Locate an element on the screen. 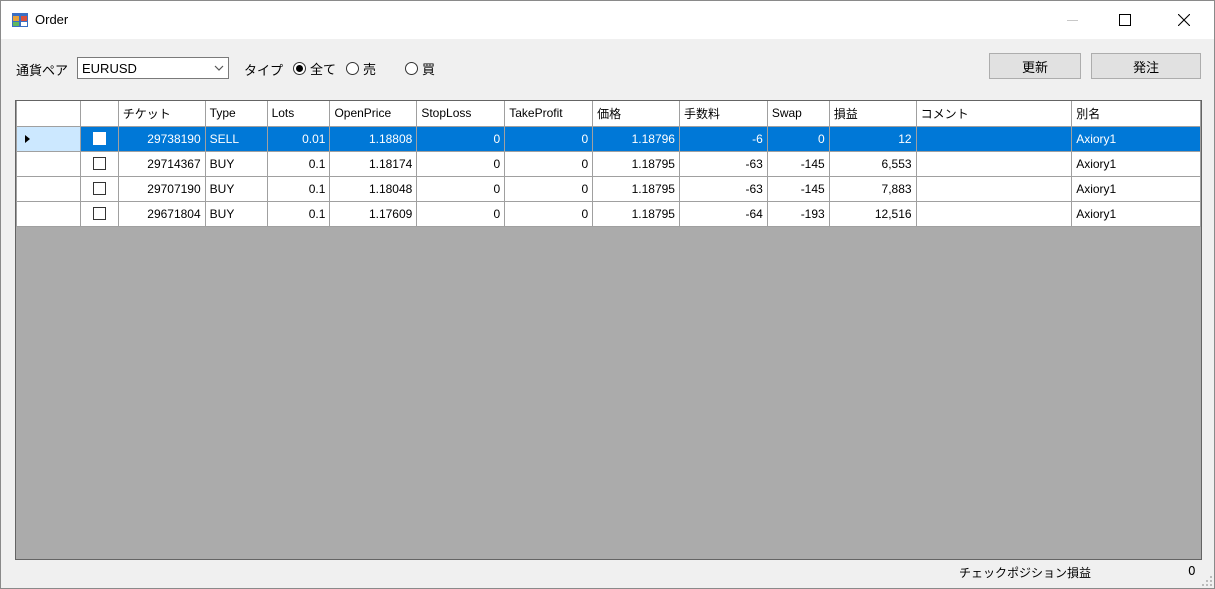 Image resolution: width=1215 pixels, height=589 pixels. radio-all-indicator is located at coordinates (299, 68).